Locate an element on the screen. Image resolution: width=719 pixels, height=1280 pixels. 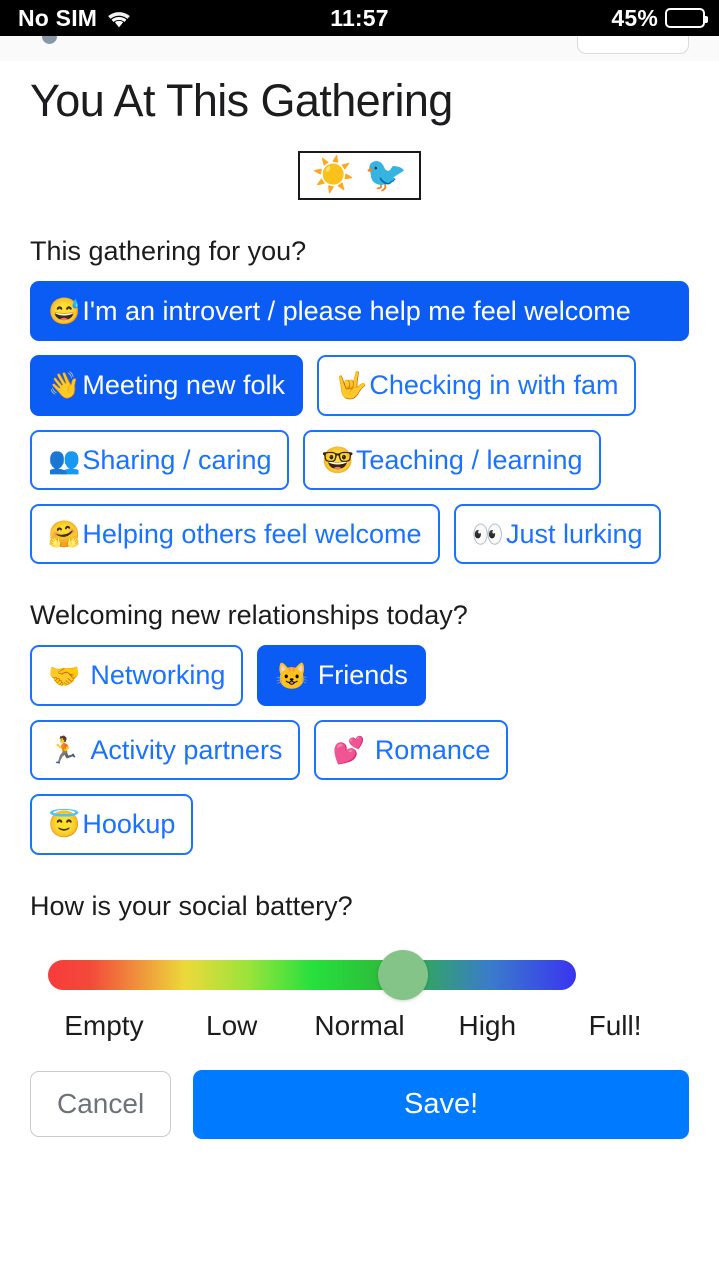
action-bar: Cancel Save! is located at coordinates (359, 1104).